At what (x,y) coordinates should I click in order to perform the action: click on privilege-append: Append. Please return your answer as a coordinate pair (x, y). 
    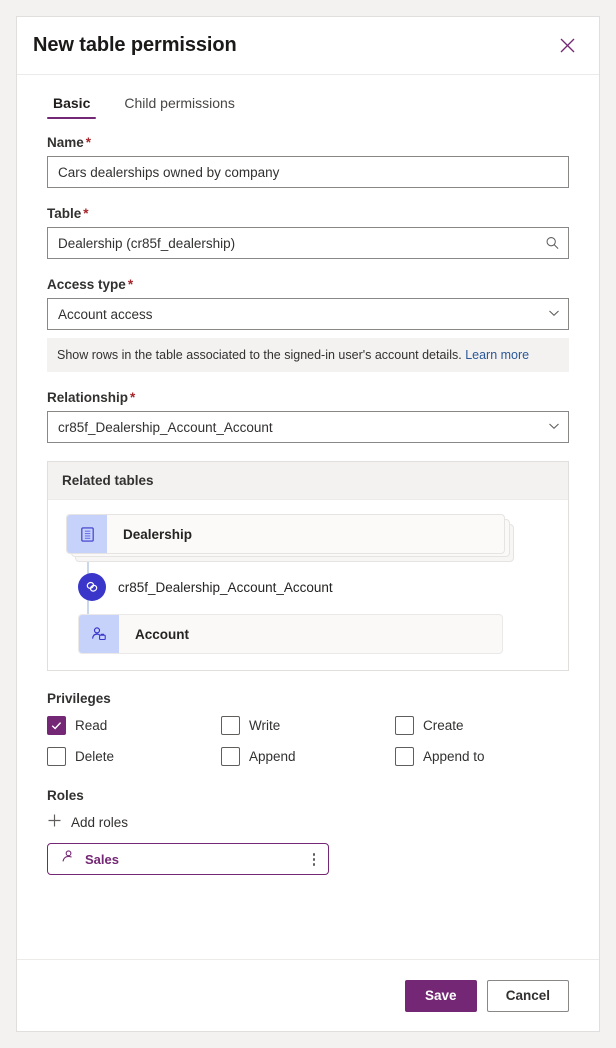
    Looking at the image, I should click on (308, 757).